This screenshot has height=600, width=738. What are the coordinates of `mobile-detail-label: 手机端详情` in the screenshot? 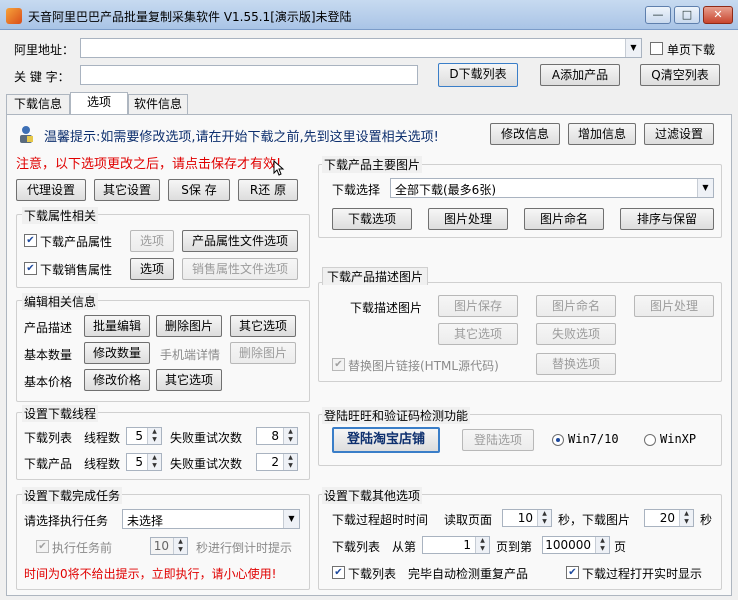 It's located at (190, 355).